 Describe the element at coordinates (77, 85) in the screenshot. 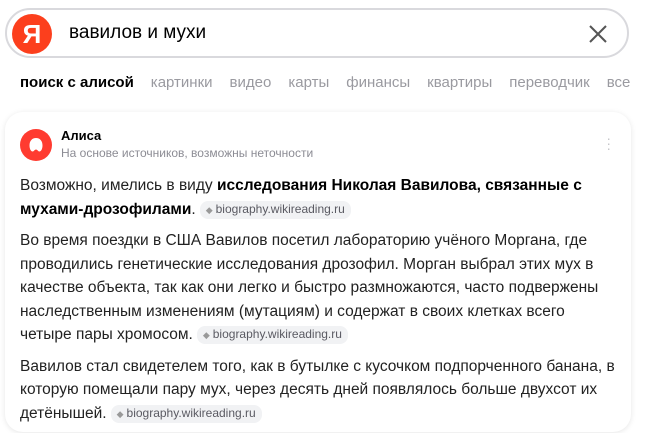

I see `tab-search-with-alice: поиск с алисой` at that location.